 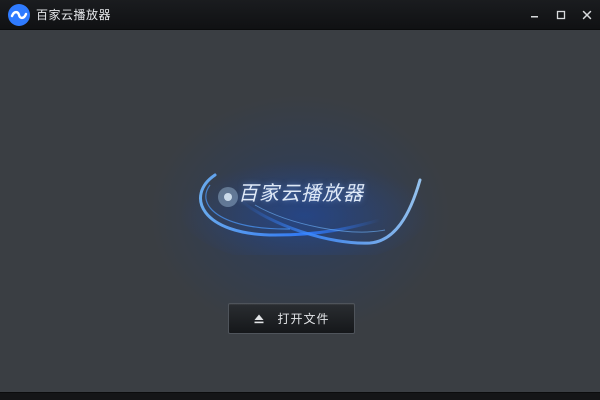 I want to click on open-file-button: 打开文件, so click(x=291, y=318).